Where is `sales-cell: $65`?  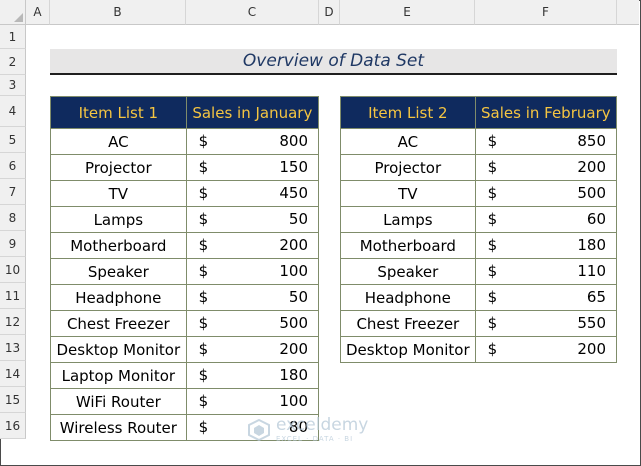 sales-cell: $65 is located at coordinates (546, 297).